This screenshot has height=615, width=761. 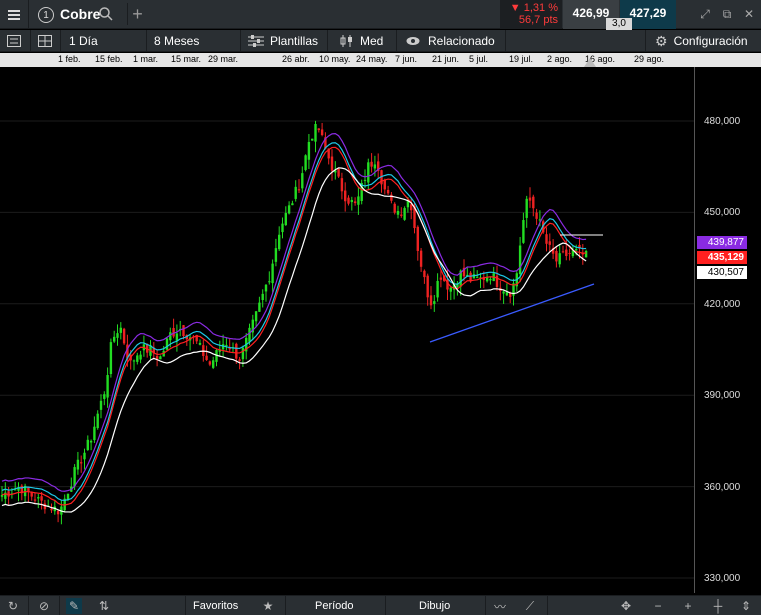 What do you see at coordinates (722, 395) in the screenshot?
I see `y-tick-label: 390,000` at bounding box center [722, 395].